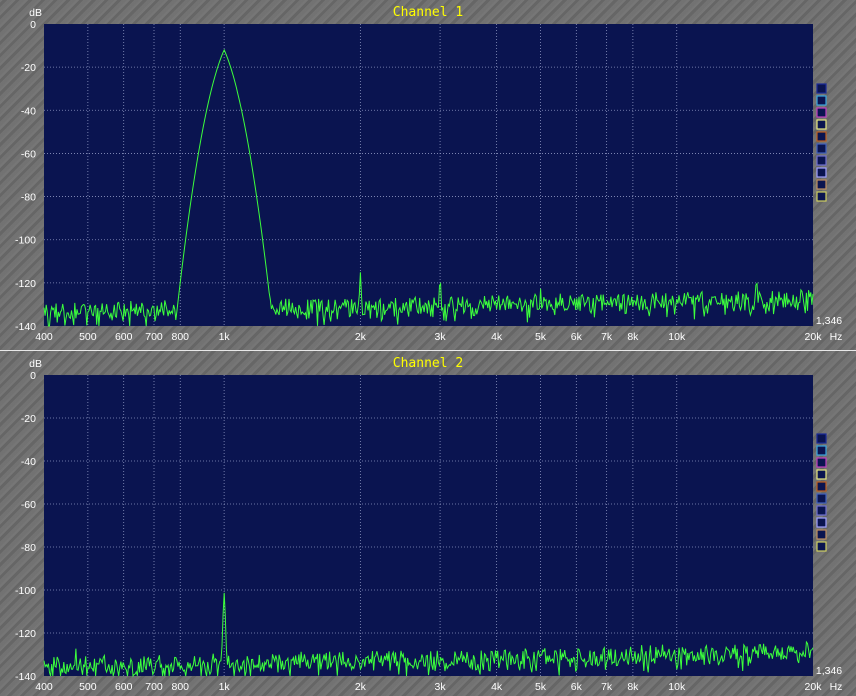 The image size is (856, 696). What do you see at coordinates (428, 363) in the screenshot?
I see `chart-title: Channel 2` at bounding box center [428, 363].